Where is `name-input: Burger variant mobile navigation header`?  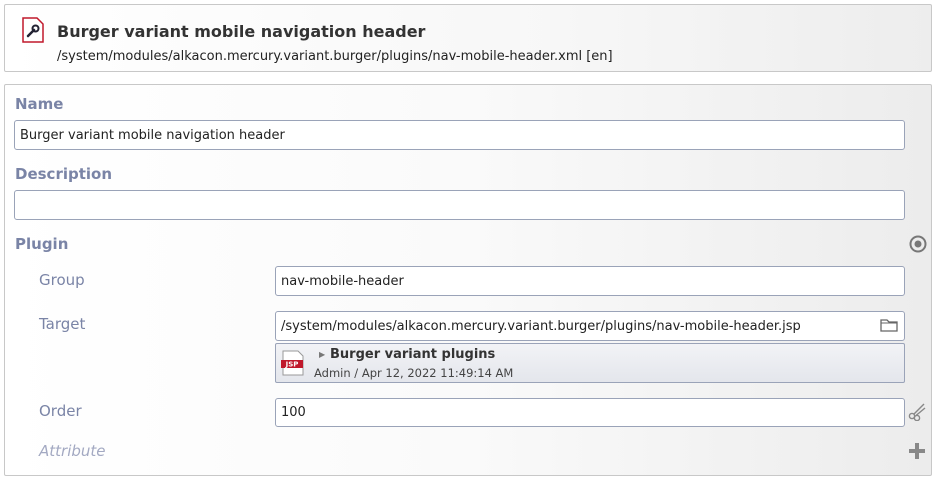 name-input: Burger variant mobile navigation header is located at coordinates (459, 135).